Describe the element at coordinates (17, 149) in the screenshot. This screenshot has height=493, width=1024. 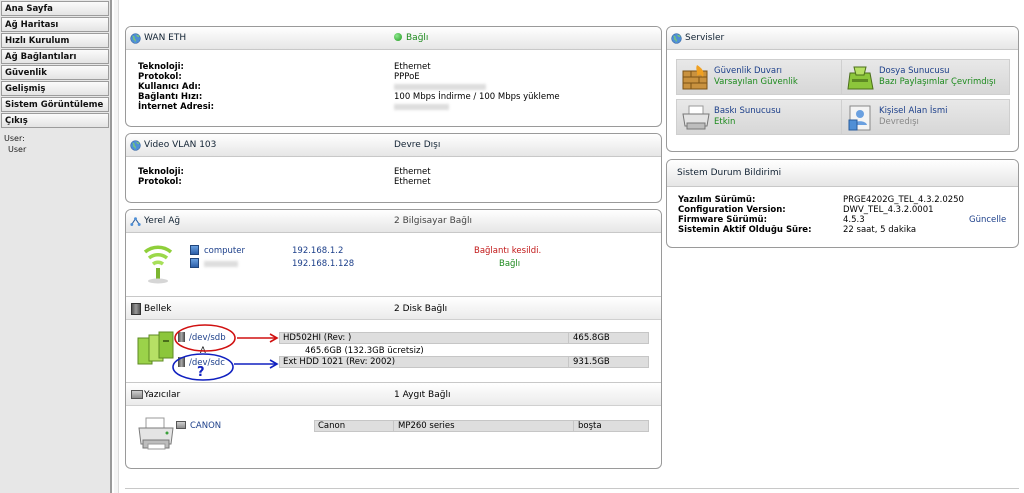
I see `user-value: User` at that location.